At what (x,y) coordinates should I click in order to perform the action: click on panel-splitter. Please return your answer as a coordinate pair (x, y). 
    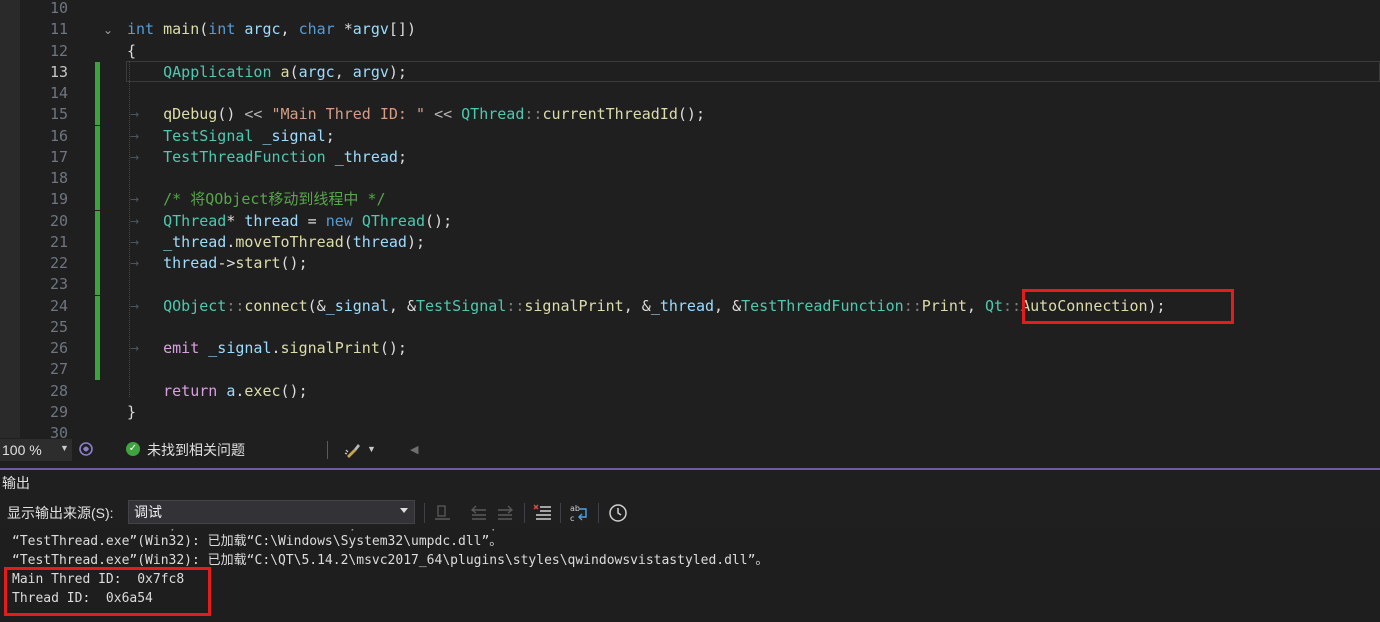
    Looking at the image, I should click on (690, 469).